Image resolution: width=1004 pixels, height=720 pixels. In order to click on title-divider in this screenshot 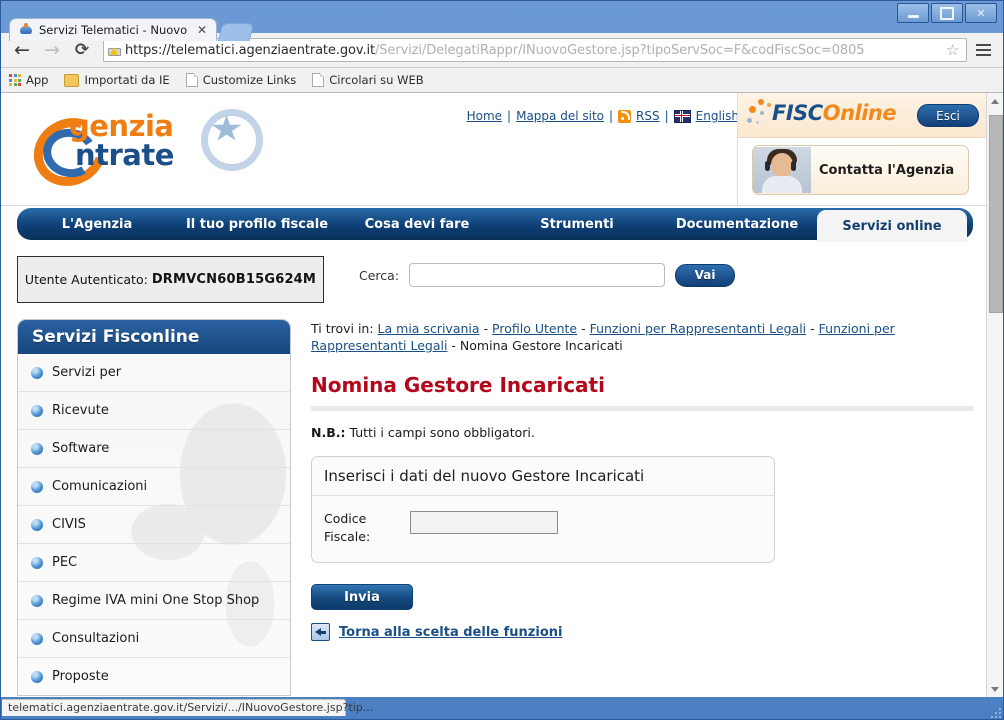, I will do `click(642, 408)`.